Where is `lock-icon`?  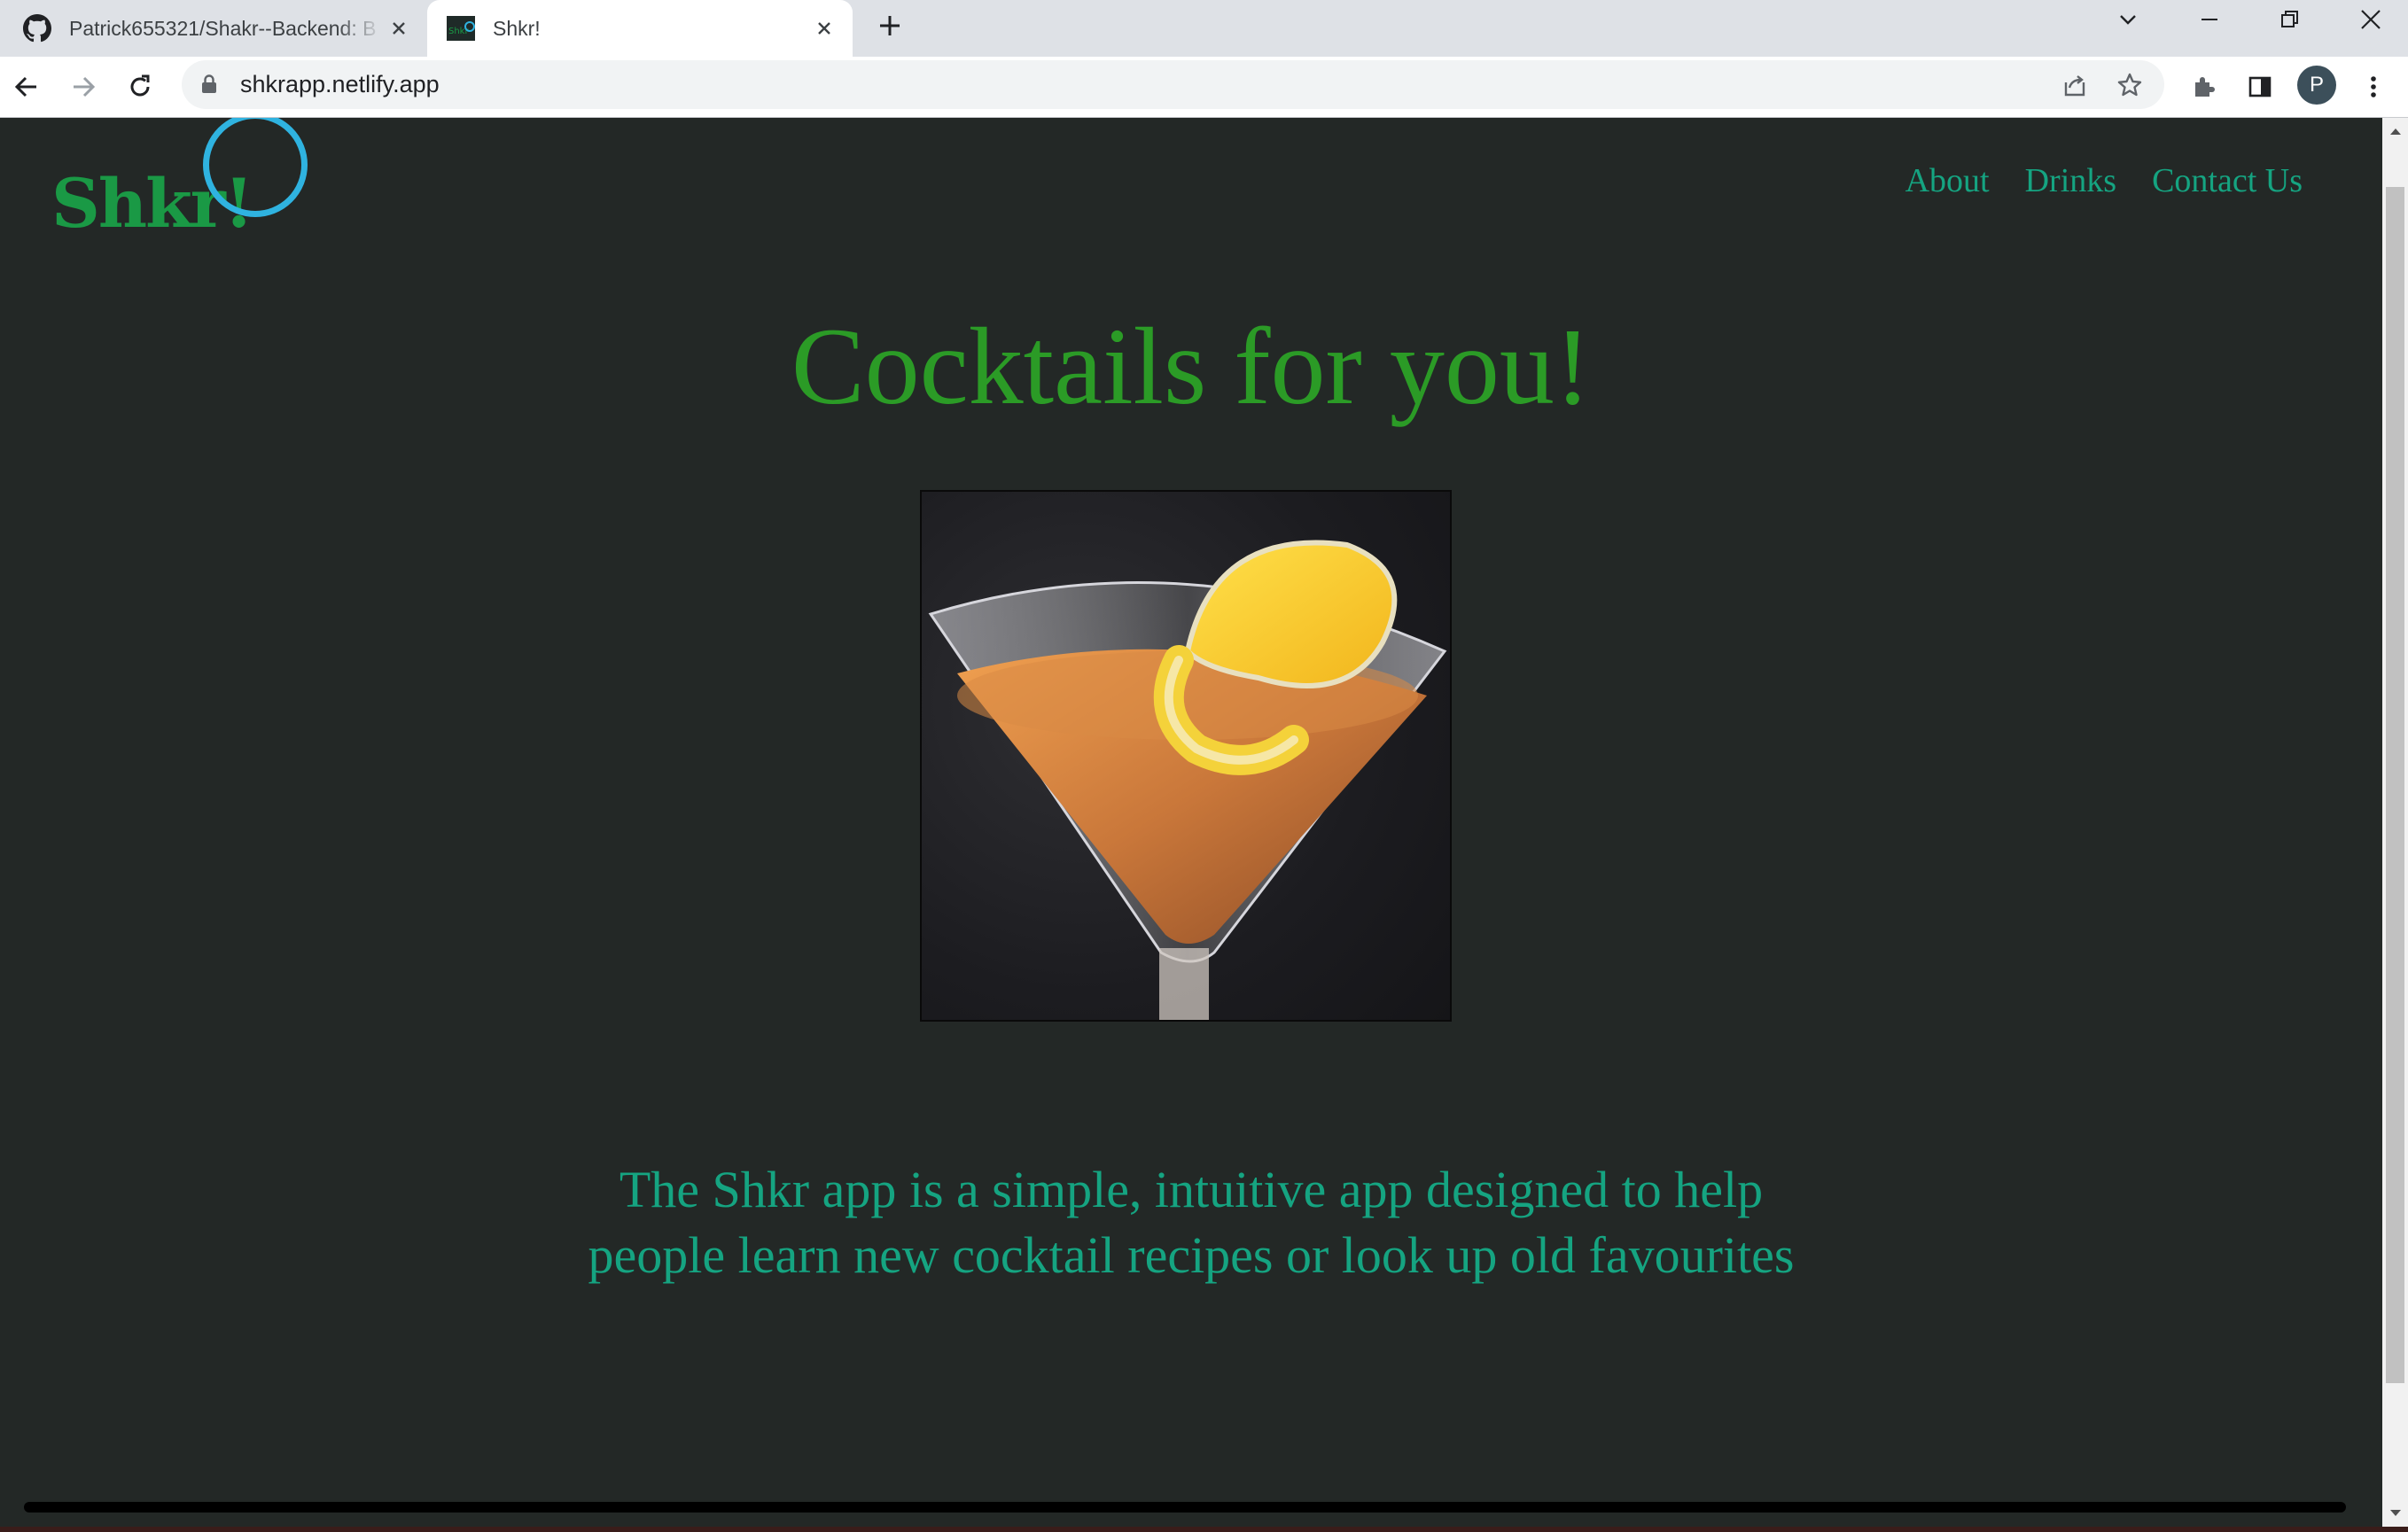
lock-icon is located at coordinates (209, 83).